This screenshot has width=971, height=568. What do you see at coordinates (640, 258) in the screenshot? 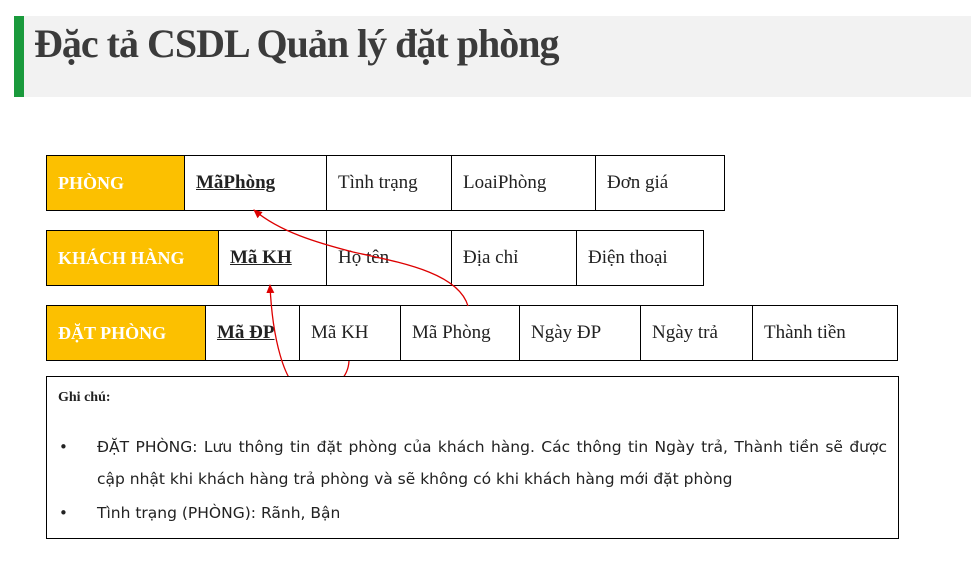
I see `field-dien-thoai: Điện thoại` at bounding box center [640, 258].